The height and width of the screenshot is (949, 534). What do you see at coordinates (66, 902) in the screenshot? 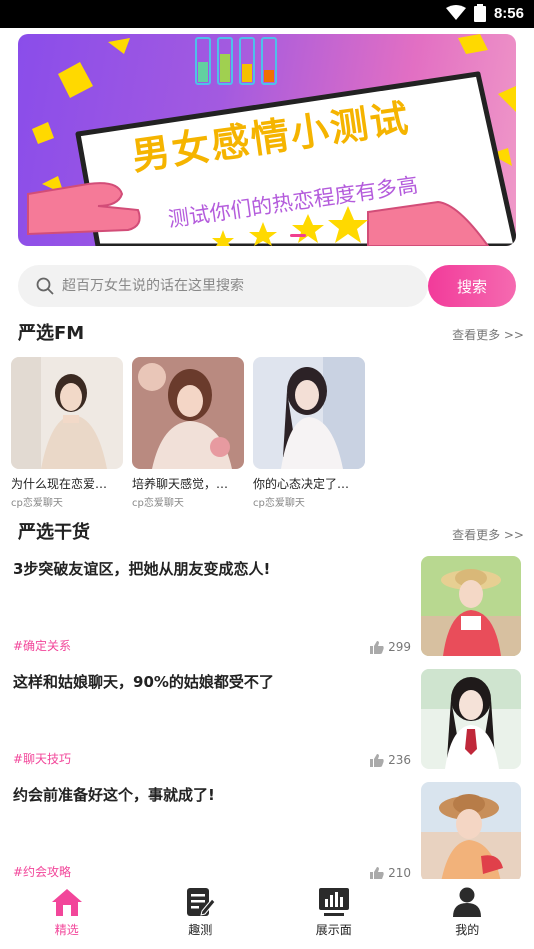
I see `home-icon` at bounding box center [66, 902].